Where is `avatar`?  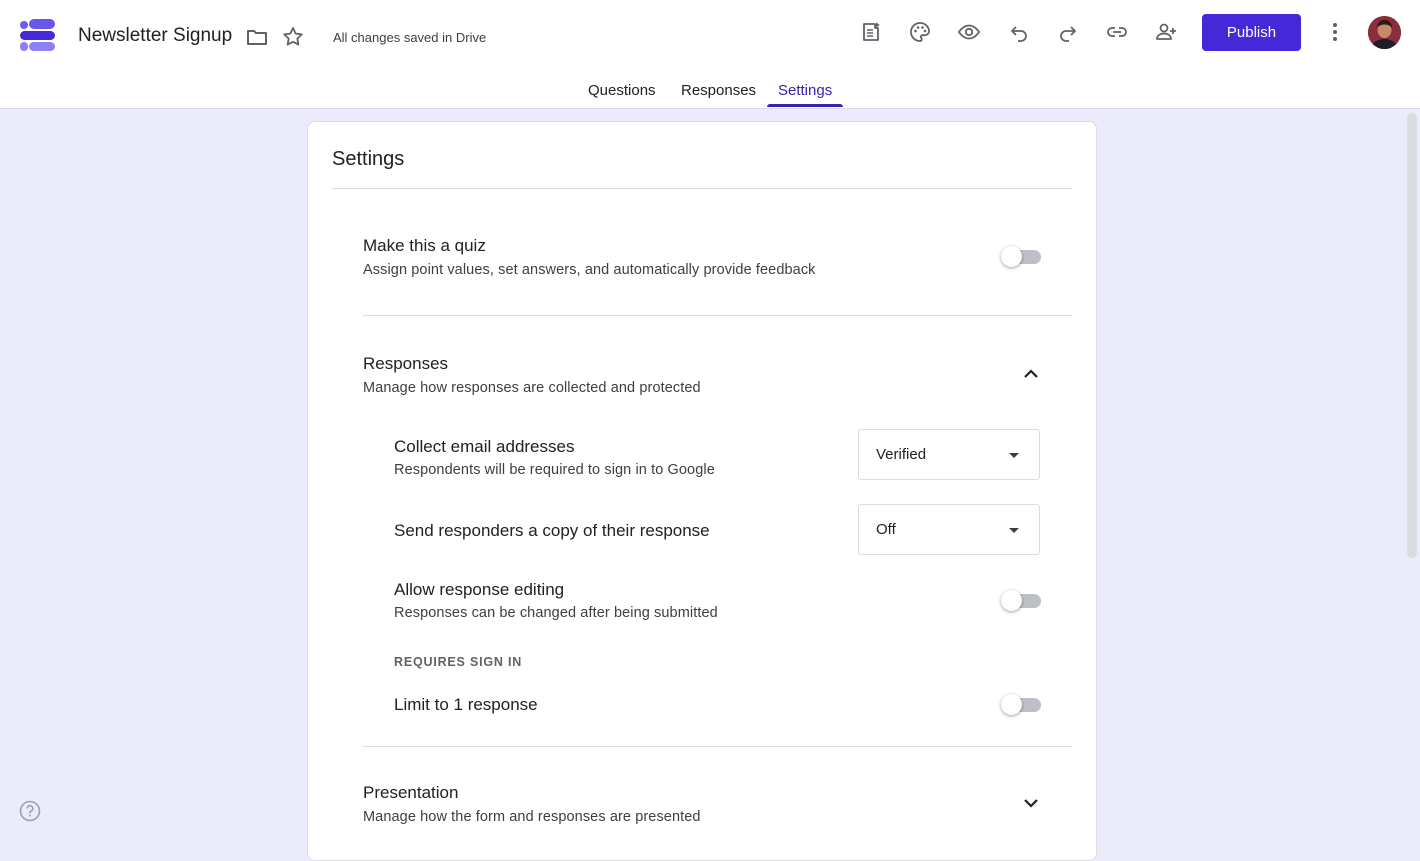
avatar is located at coordinates (1384, 32).